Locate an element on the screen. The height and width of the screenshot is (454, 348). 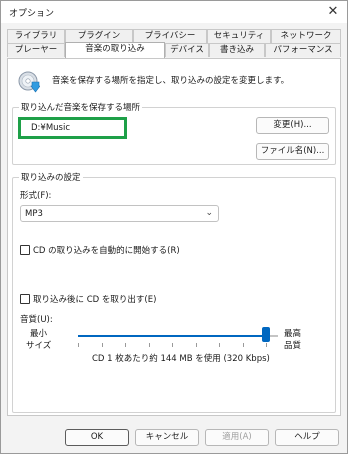
help-button: ヘルプ is located at coordinates (307, 437).